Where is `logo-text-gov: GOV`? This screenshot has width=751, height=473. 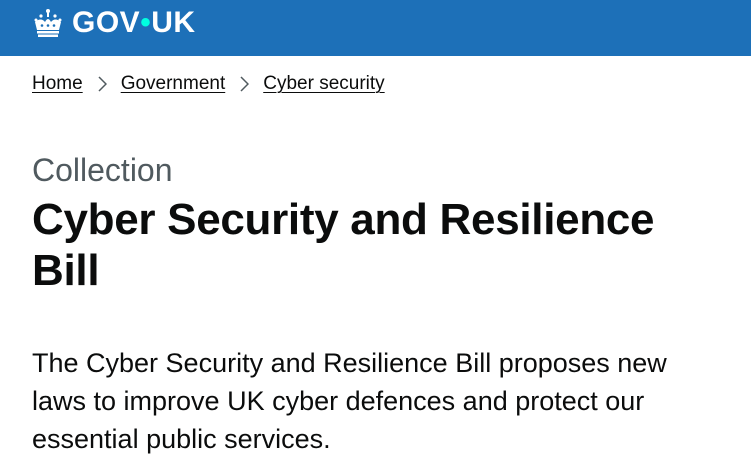
logo-text-gov: GOV is located at coordinates (106, 22).